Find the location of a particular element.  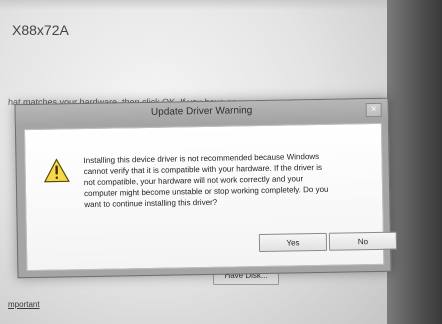

monitor-bezel is located at coordinates (414, 162).